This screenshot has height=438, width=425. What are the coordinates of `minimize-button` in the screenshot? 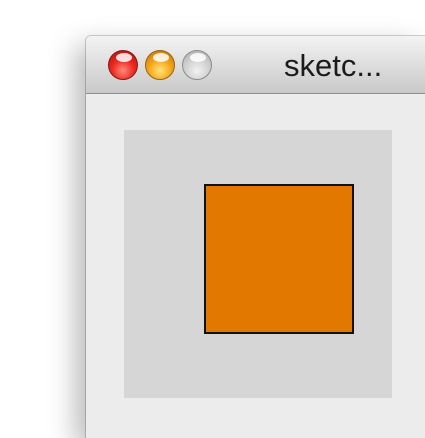 It's located at (160, 65).